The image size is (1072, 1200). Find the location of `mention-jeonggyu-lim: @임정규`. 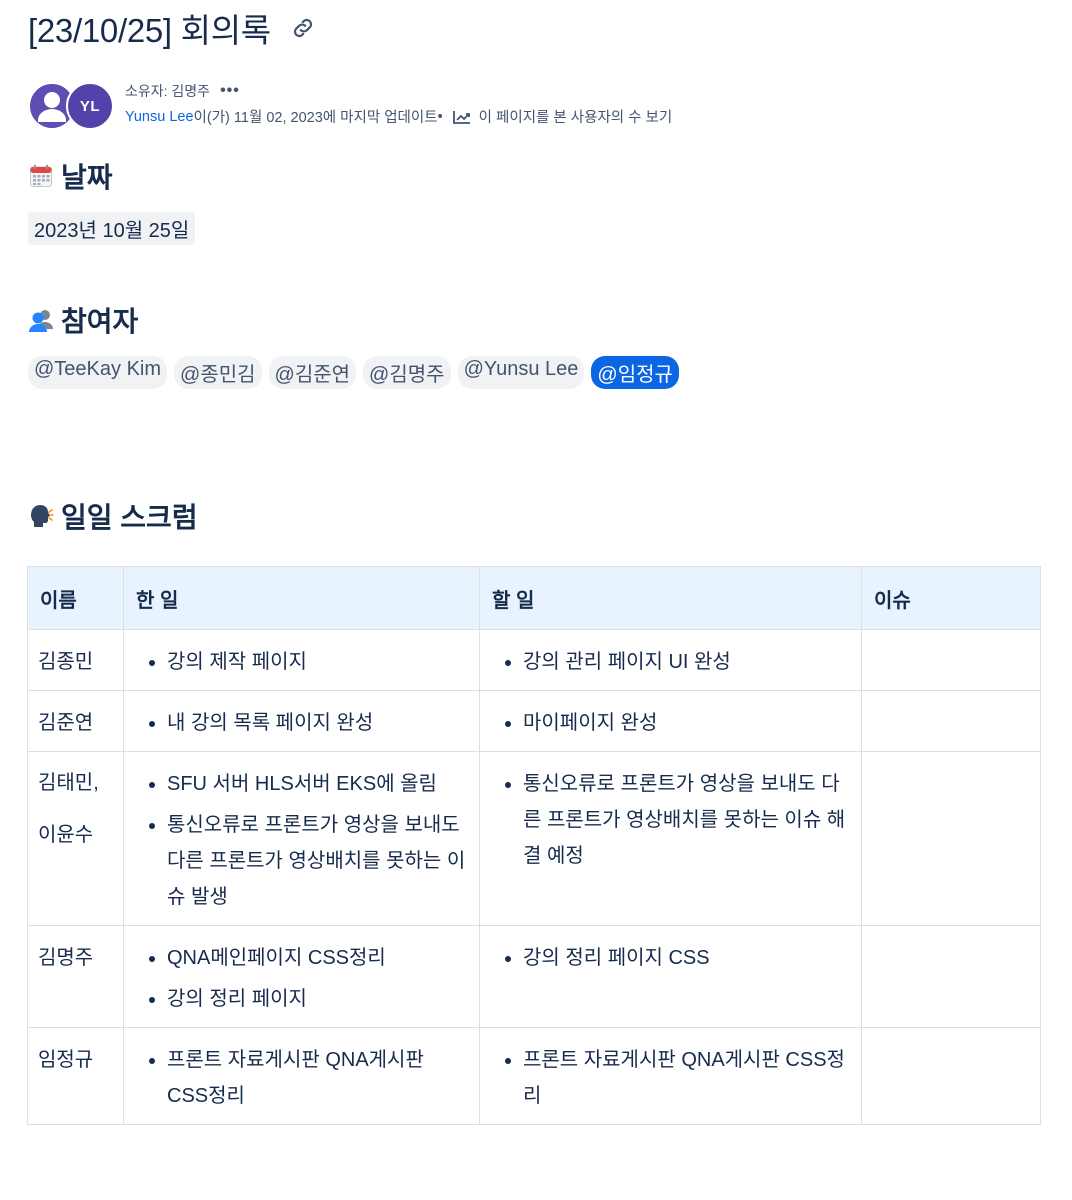

mention-jeonggyu-lim: @임정규 is located at coordinates (635, 372).